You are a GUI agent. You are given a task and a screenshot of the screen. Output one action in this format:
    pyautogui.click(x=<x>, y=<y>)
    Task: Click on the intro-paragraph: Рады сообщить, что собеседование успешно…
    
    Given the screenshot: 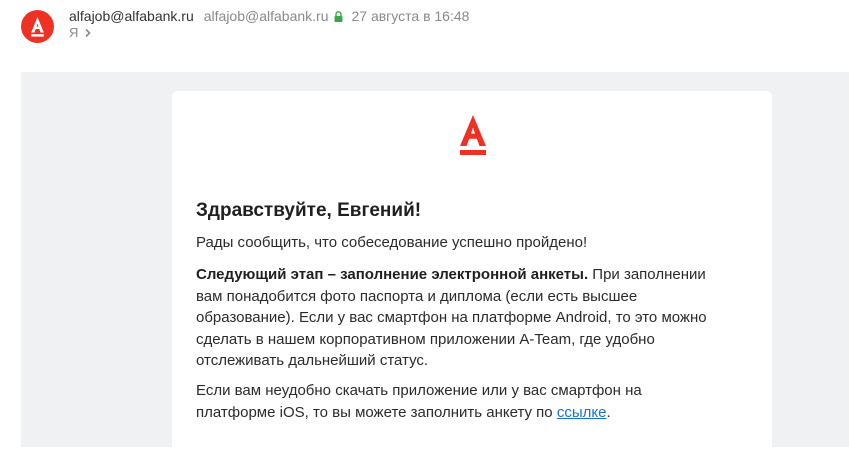 What is the action you would take?
    pyautogui.click(x=476, y=243)
    